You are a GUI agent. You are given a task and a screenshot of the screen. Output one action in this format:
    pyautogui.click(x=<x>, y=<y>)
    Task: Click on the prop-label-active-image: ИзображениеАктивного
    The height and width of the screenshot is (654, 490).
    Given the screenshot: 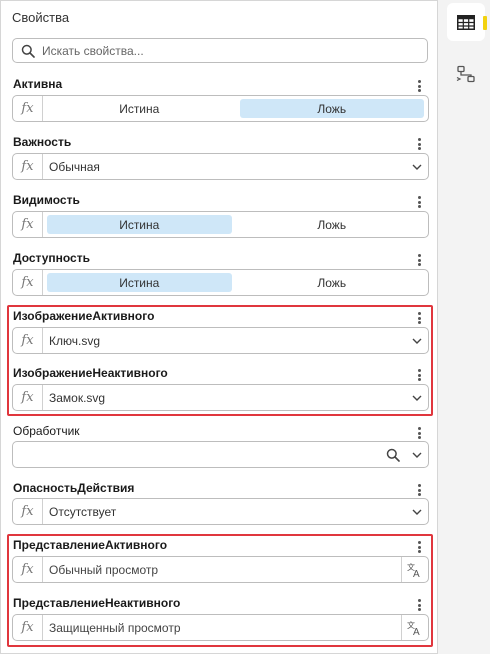 What is the action you would take?
    pyautogui.click(x=84, y=316)
    